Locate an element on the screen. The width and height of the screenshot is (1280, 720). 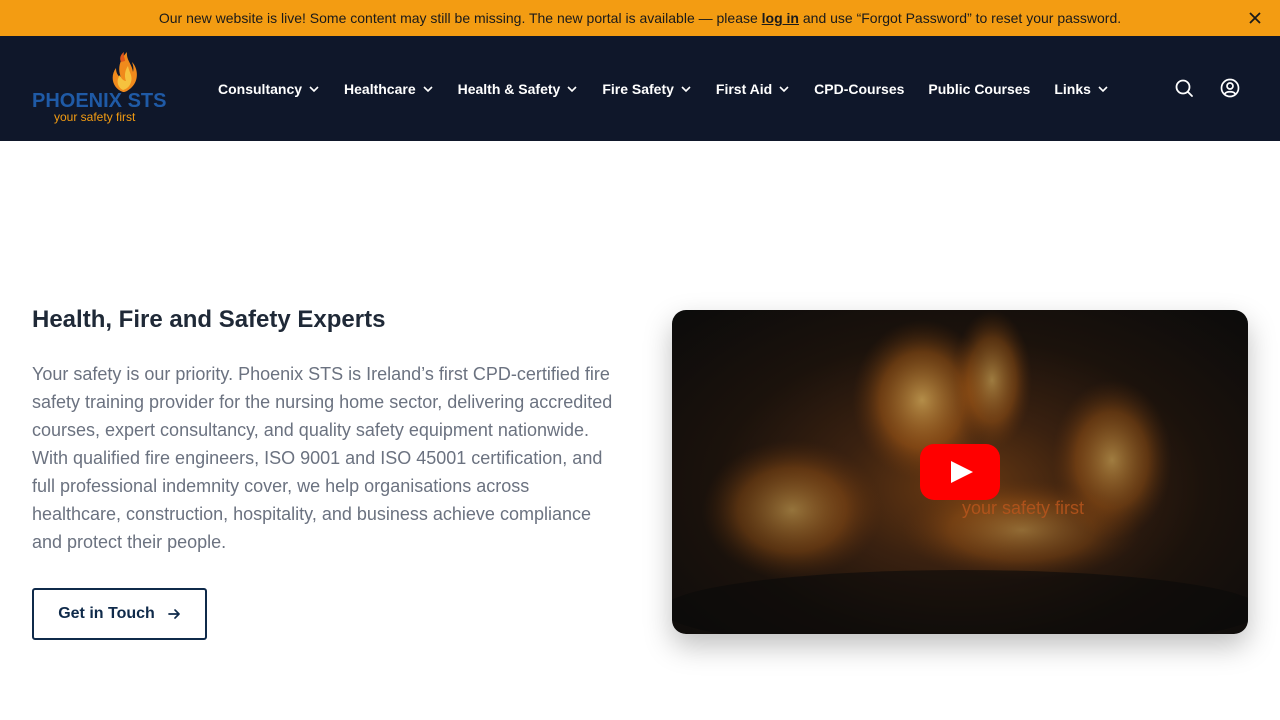
nav-item-label: Links is located at coordinates (1072, 88).